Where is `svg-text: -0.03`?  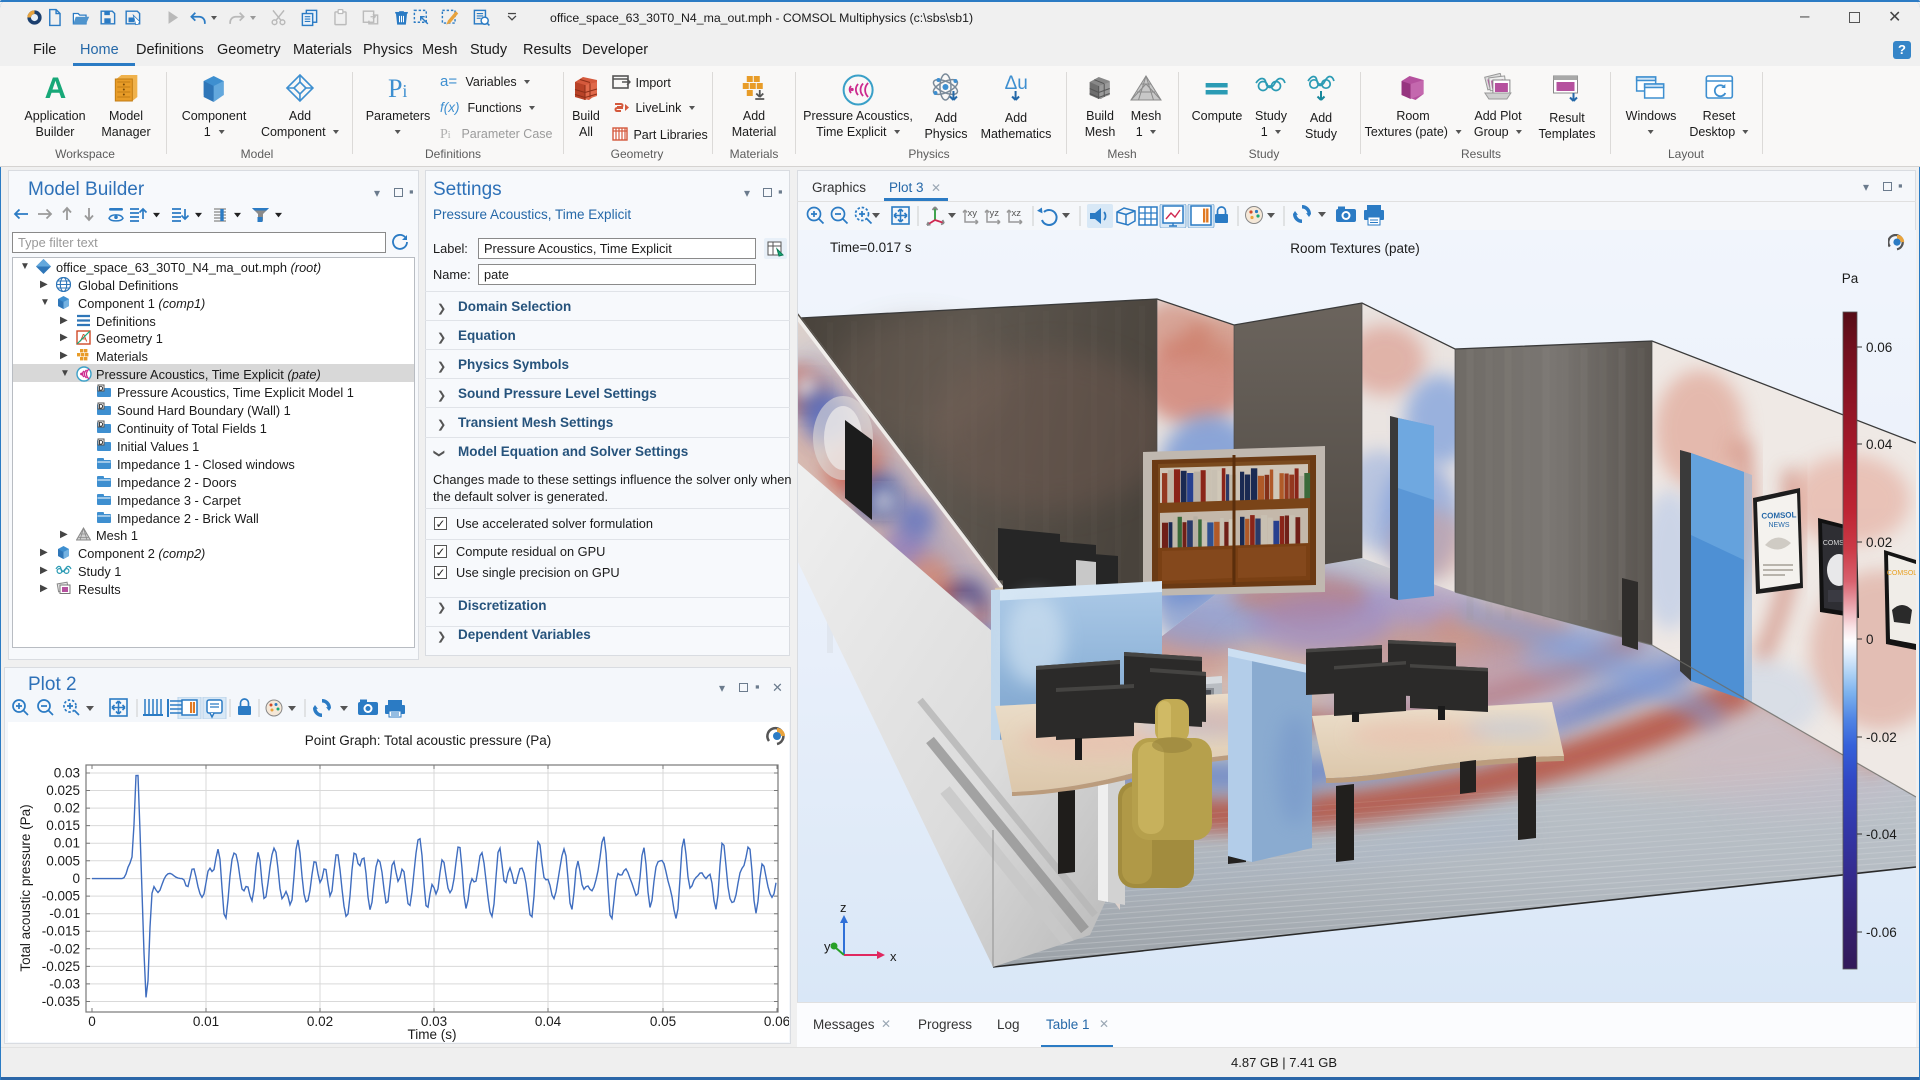 svg-text: -0.03 is located at coordinates (64, 983).